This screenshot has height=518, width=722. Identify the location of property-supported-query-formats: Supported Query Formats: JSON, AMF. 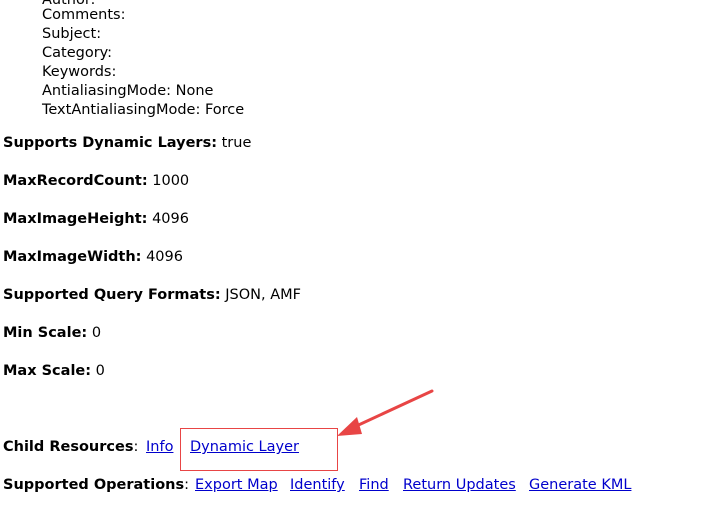
(152, 295).